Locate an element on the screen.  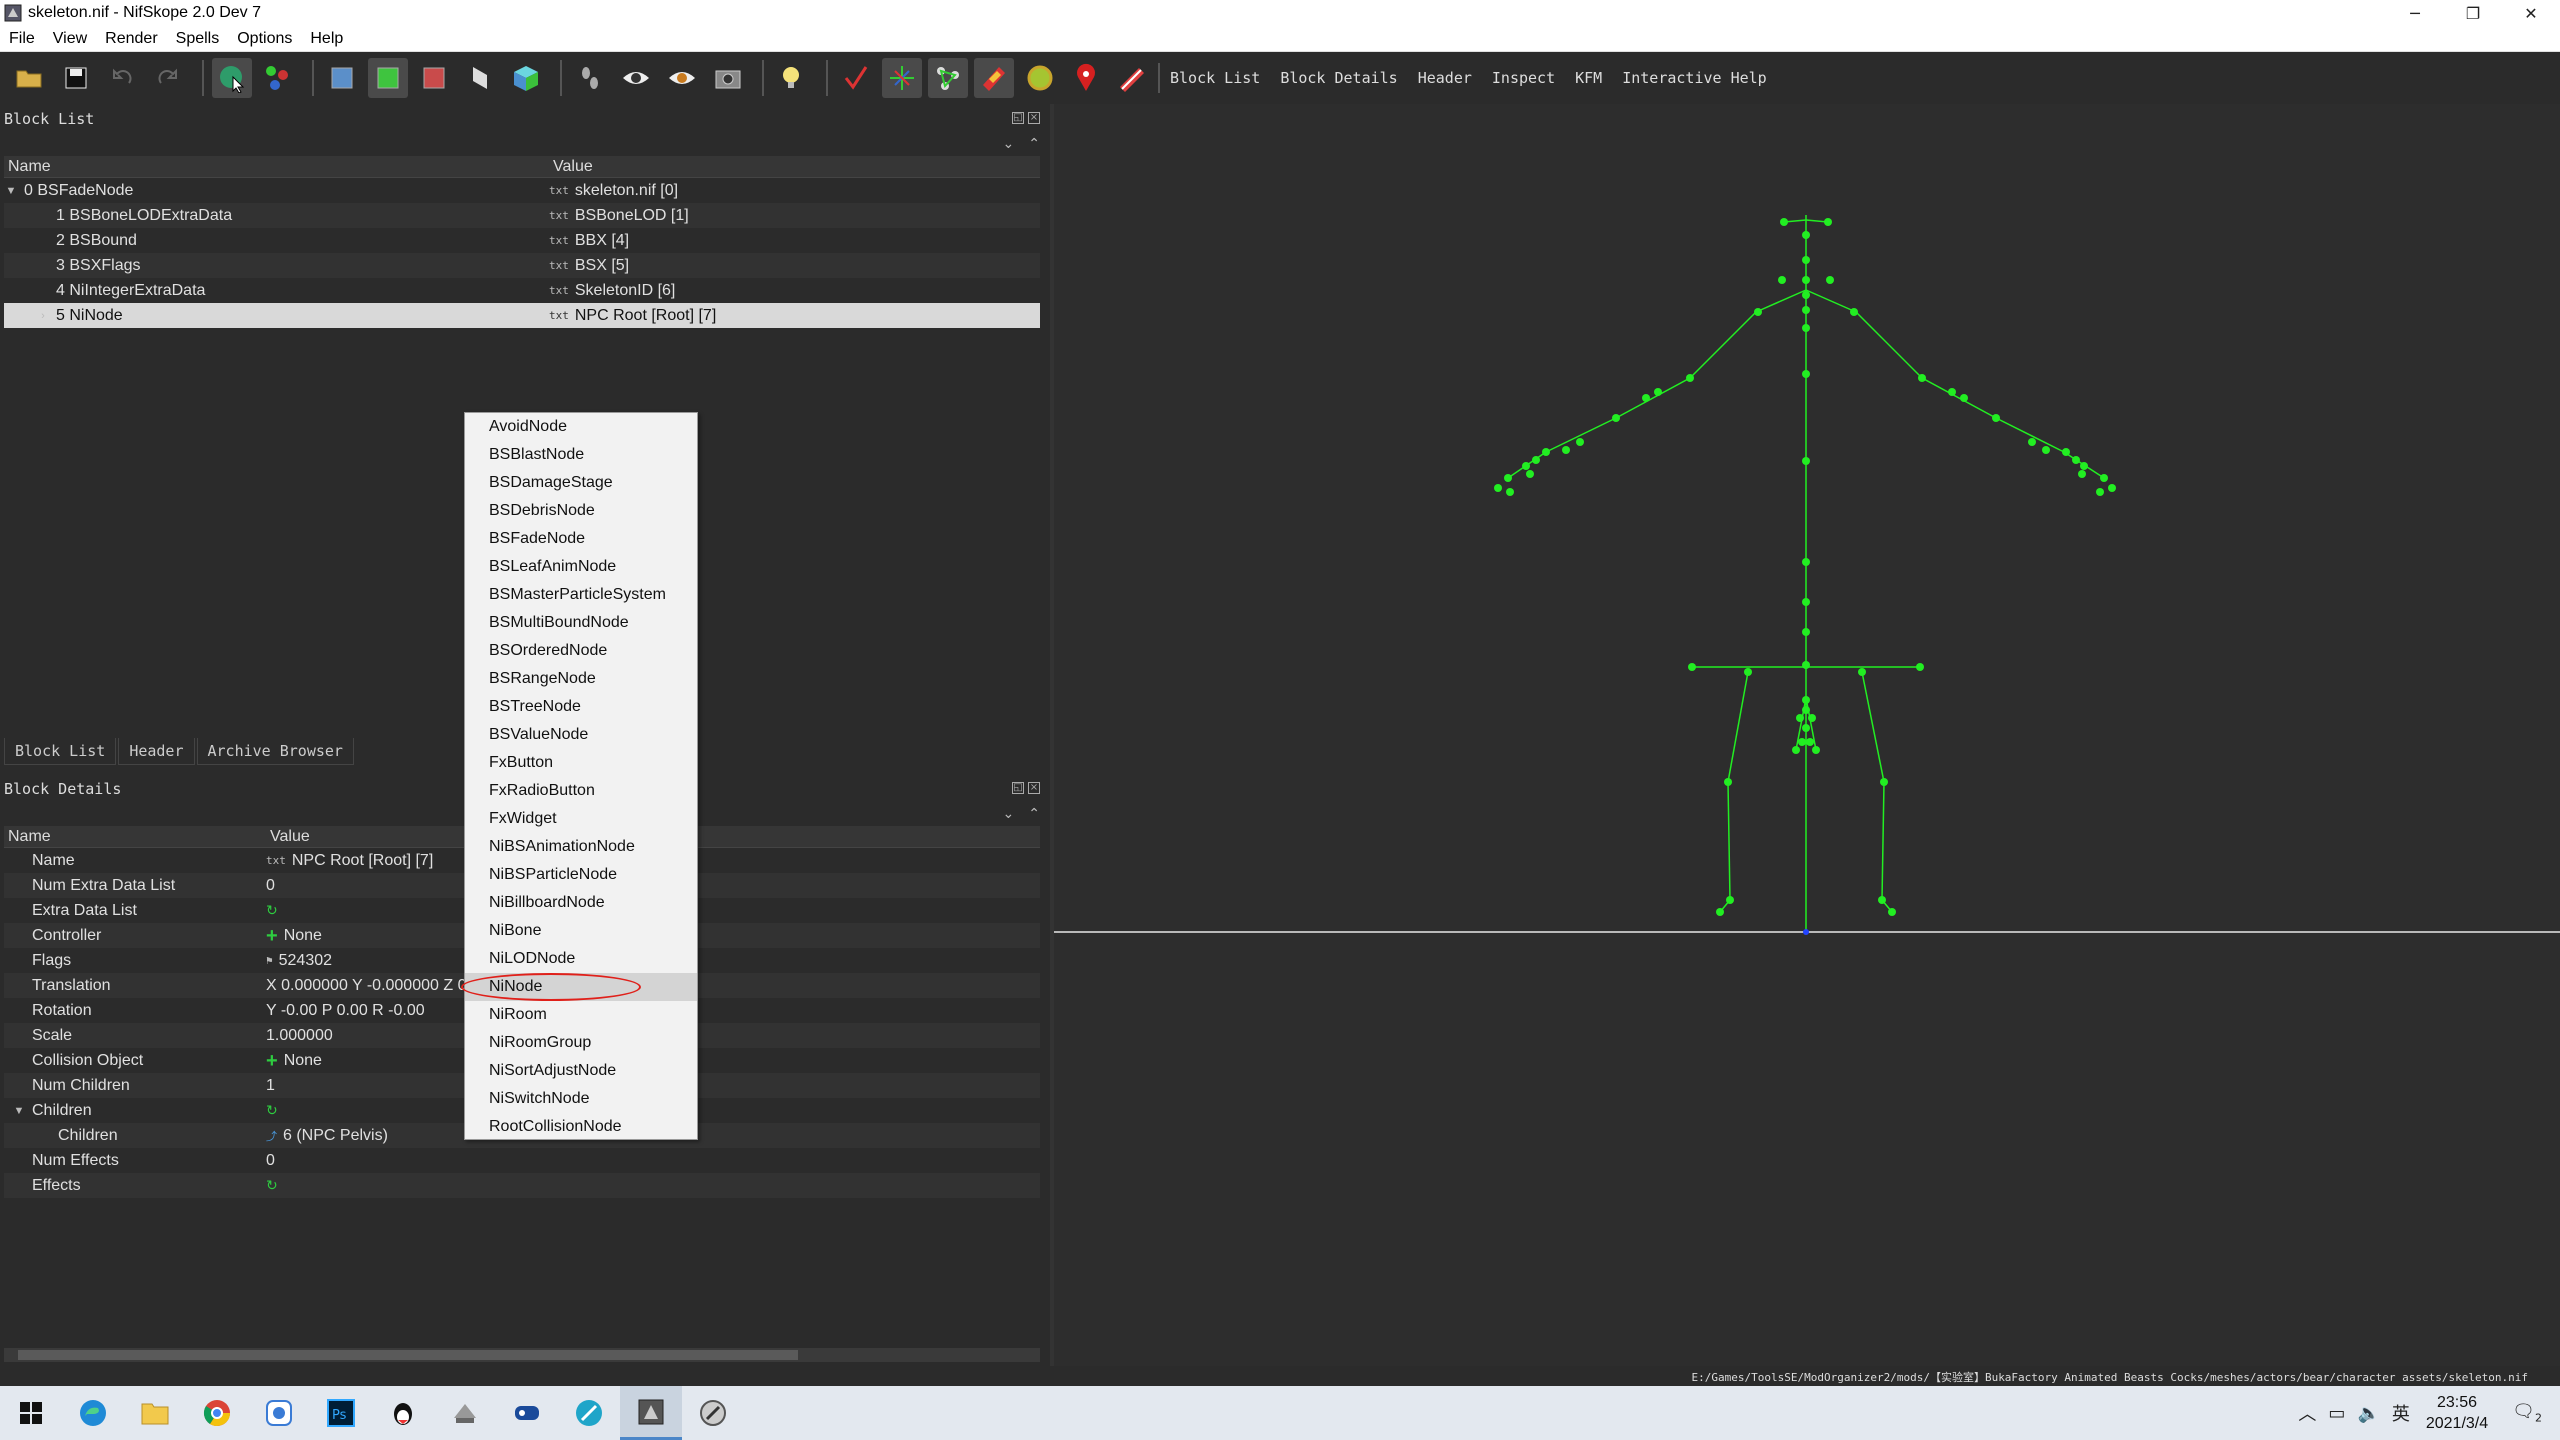
column-value: Value is located at coordinates (794, 166).